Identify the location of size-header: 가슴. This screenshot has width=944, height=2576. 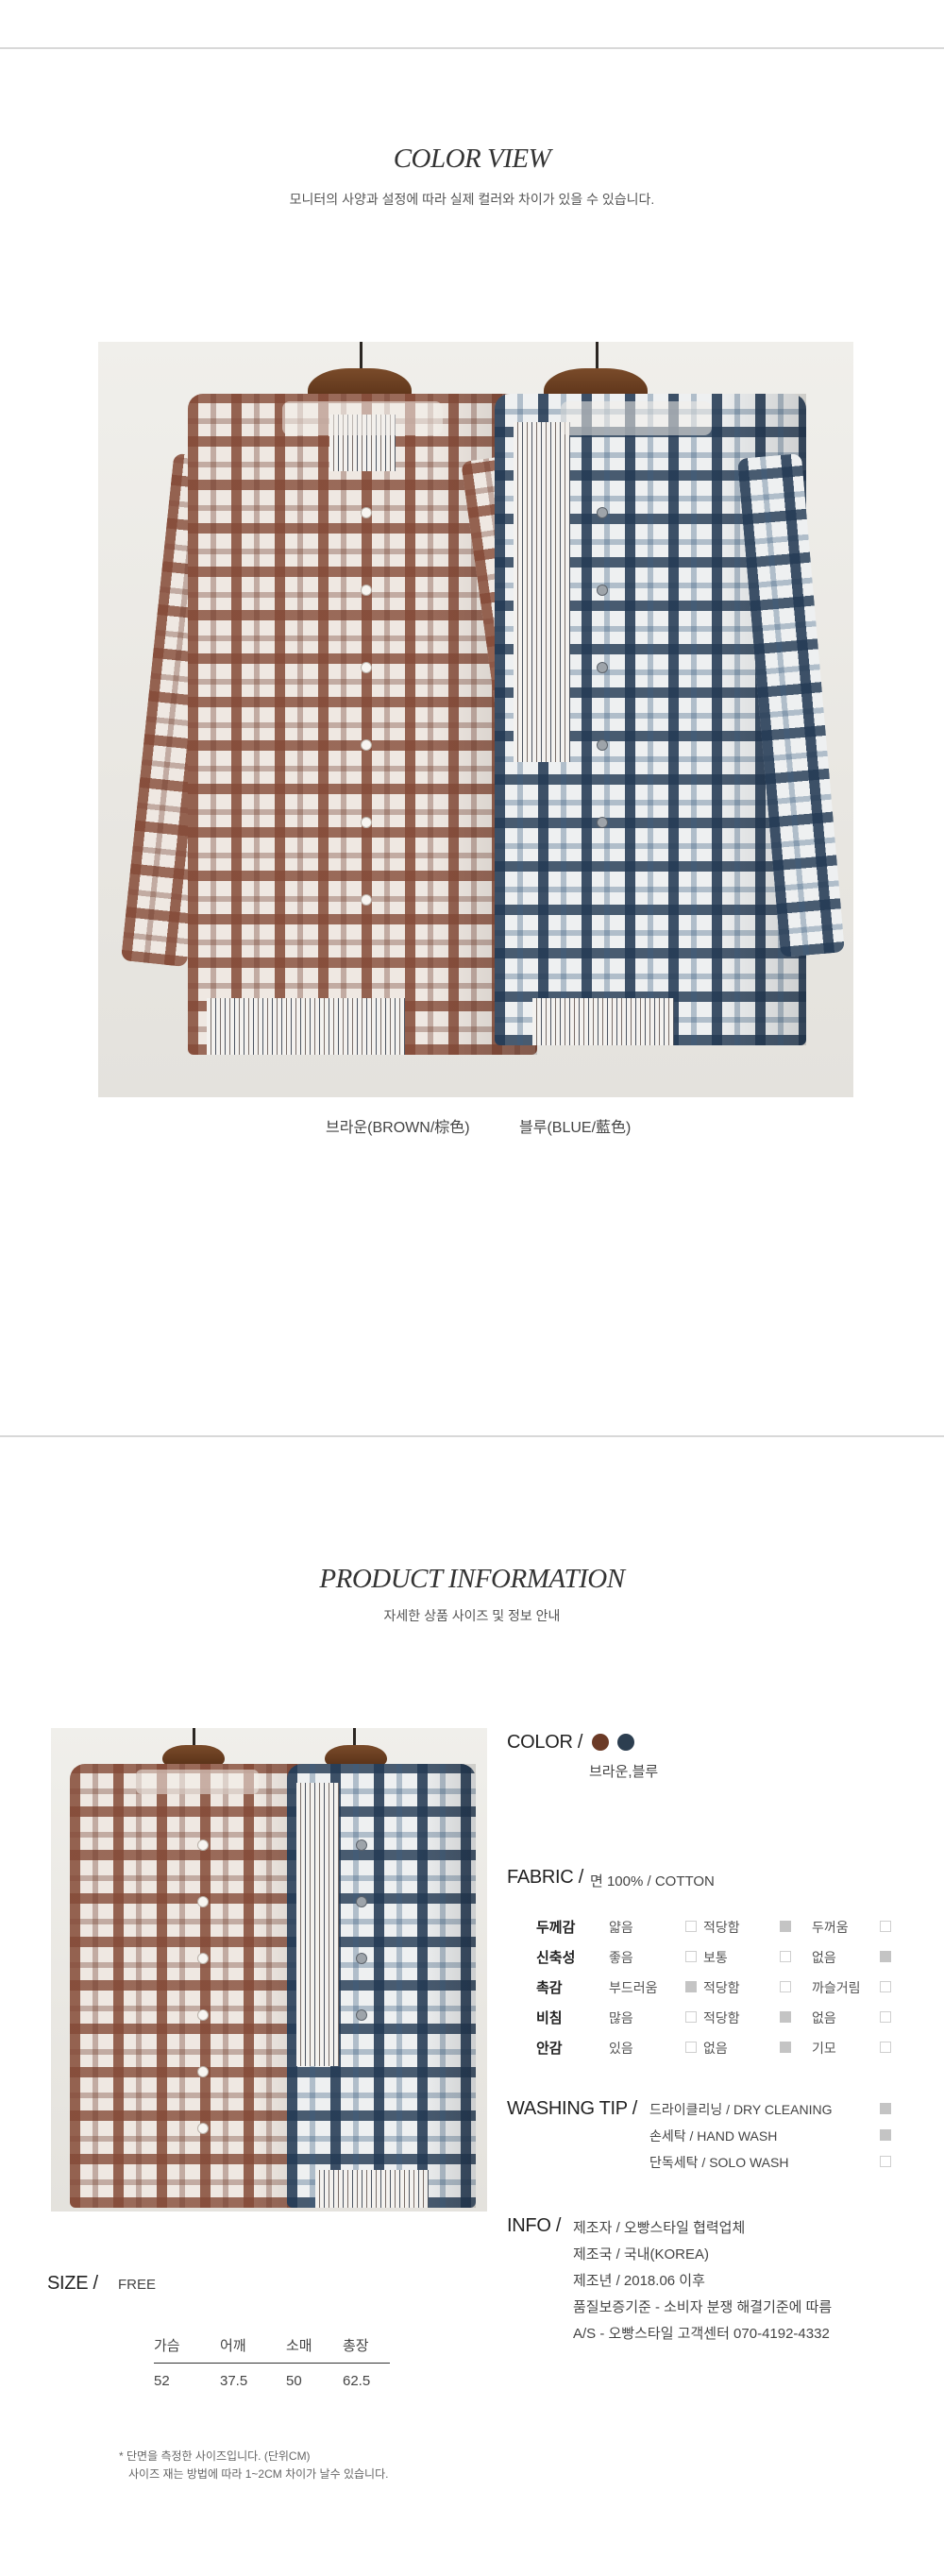
(187, 2349).